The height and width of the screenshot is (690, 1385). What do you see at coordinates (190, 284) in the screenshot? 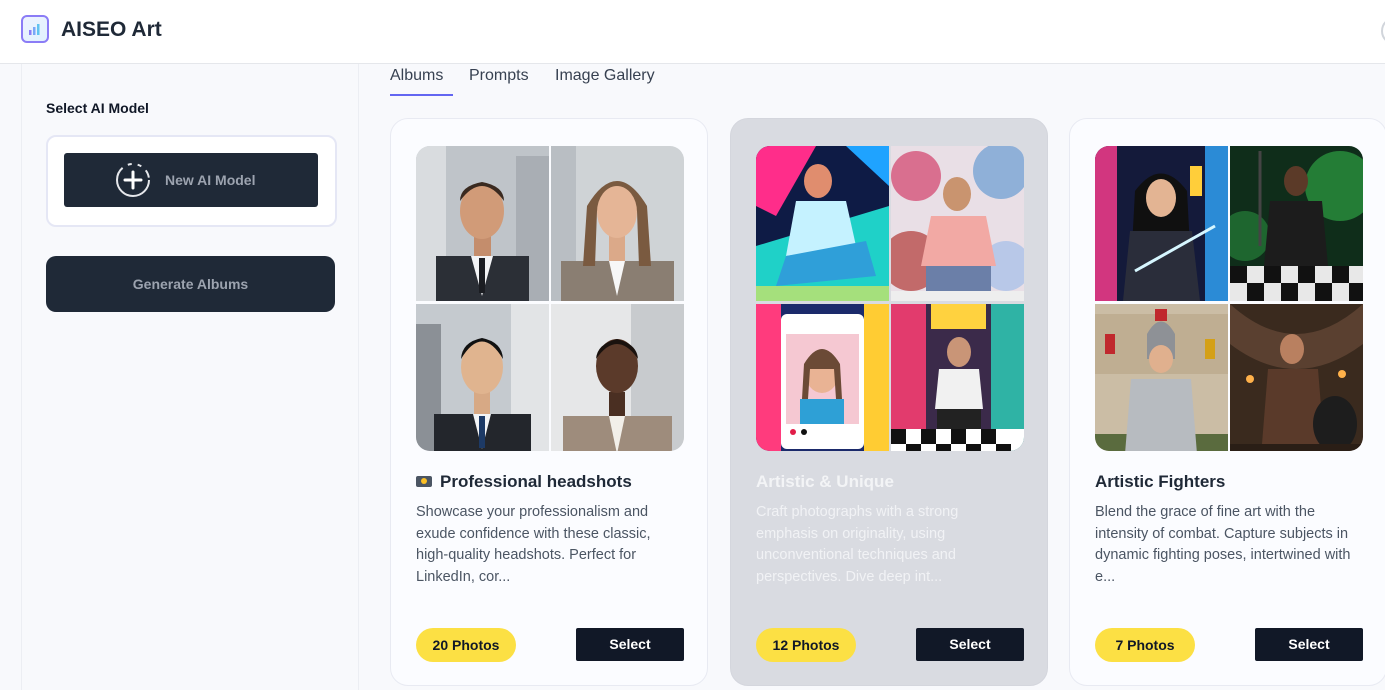
I see `generate-albums-button: Generate Albums` at bounding box center [190, 284].